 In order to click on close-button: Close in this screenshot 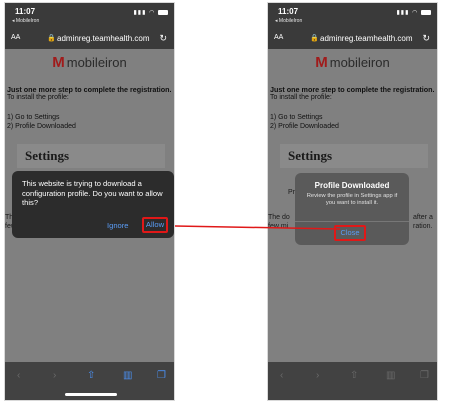, I will do `click(350, 233)`.